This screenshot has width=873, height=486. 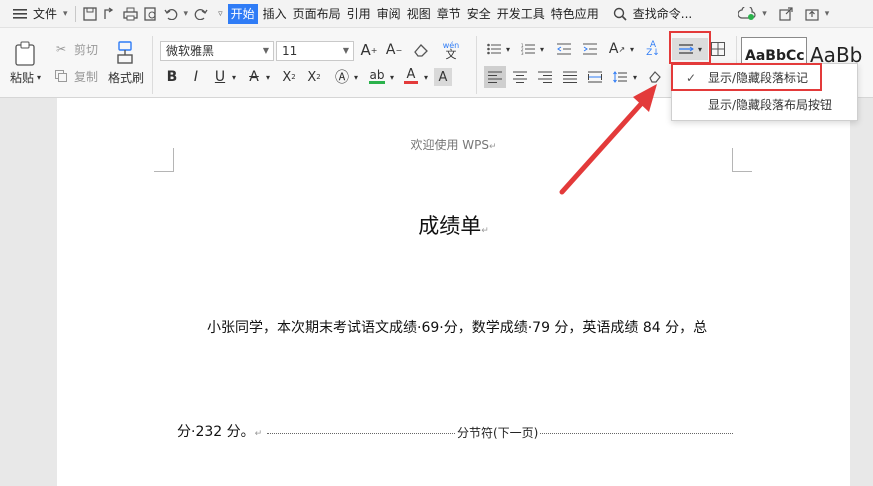 What do you see at coordinates (746, 77) in the screenshot?
I see `highlight-box-menu-option` at bounding box center [746, 77].